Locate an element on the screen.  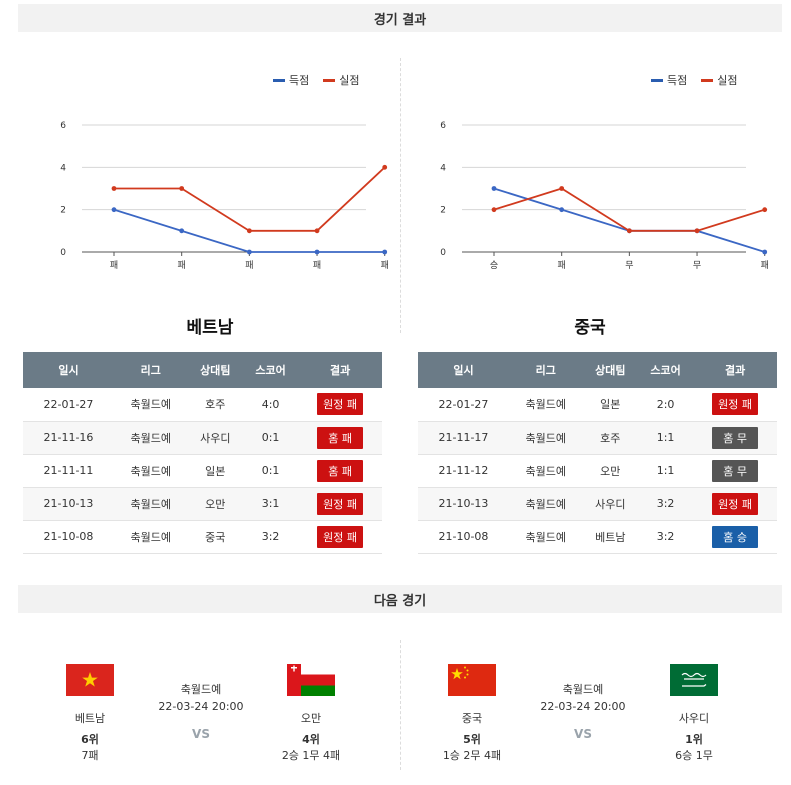
team-card-away: 오만 4위 2승 1무 4패 is located at coordinates (311, 713).